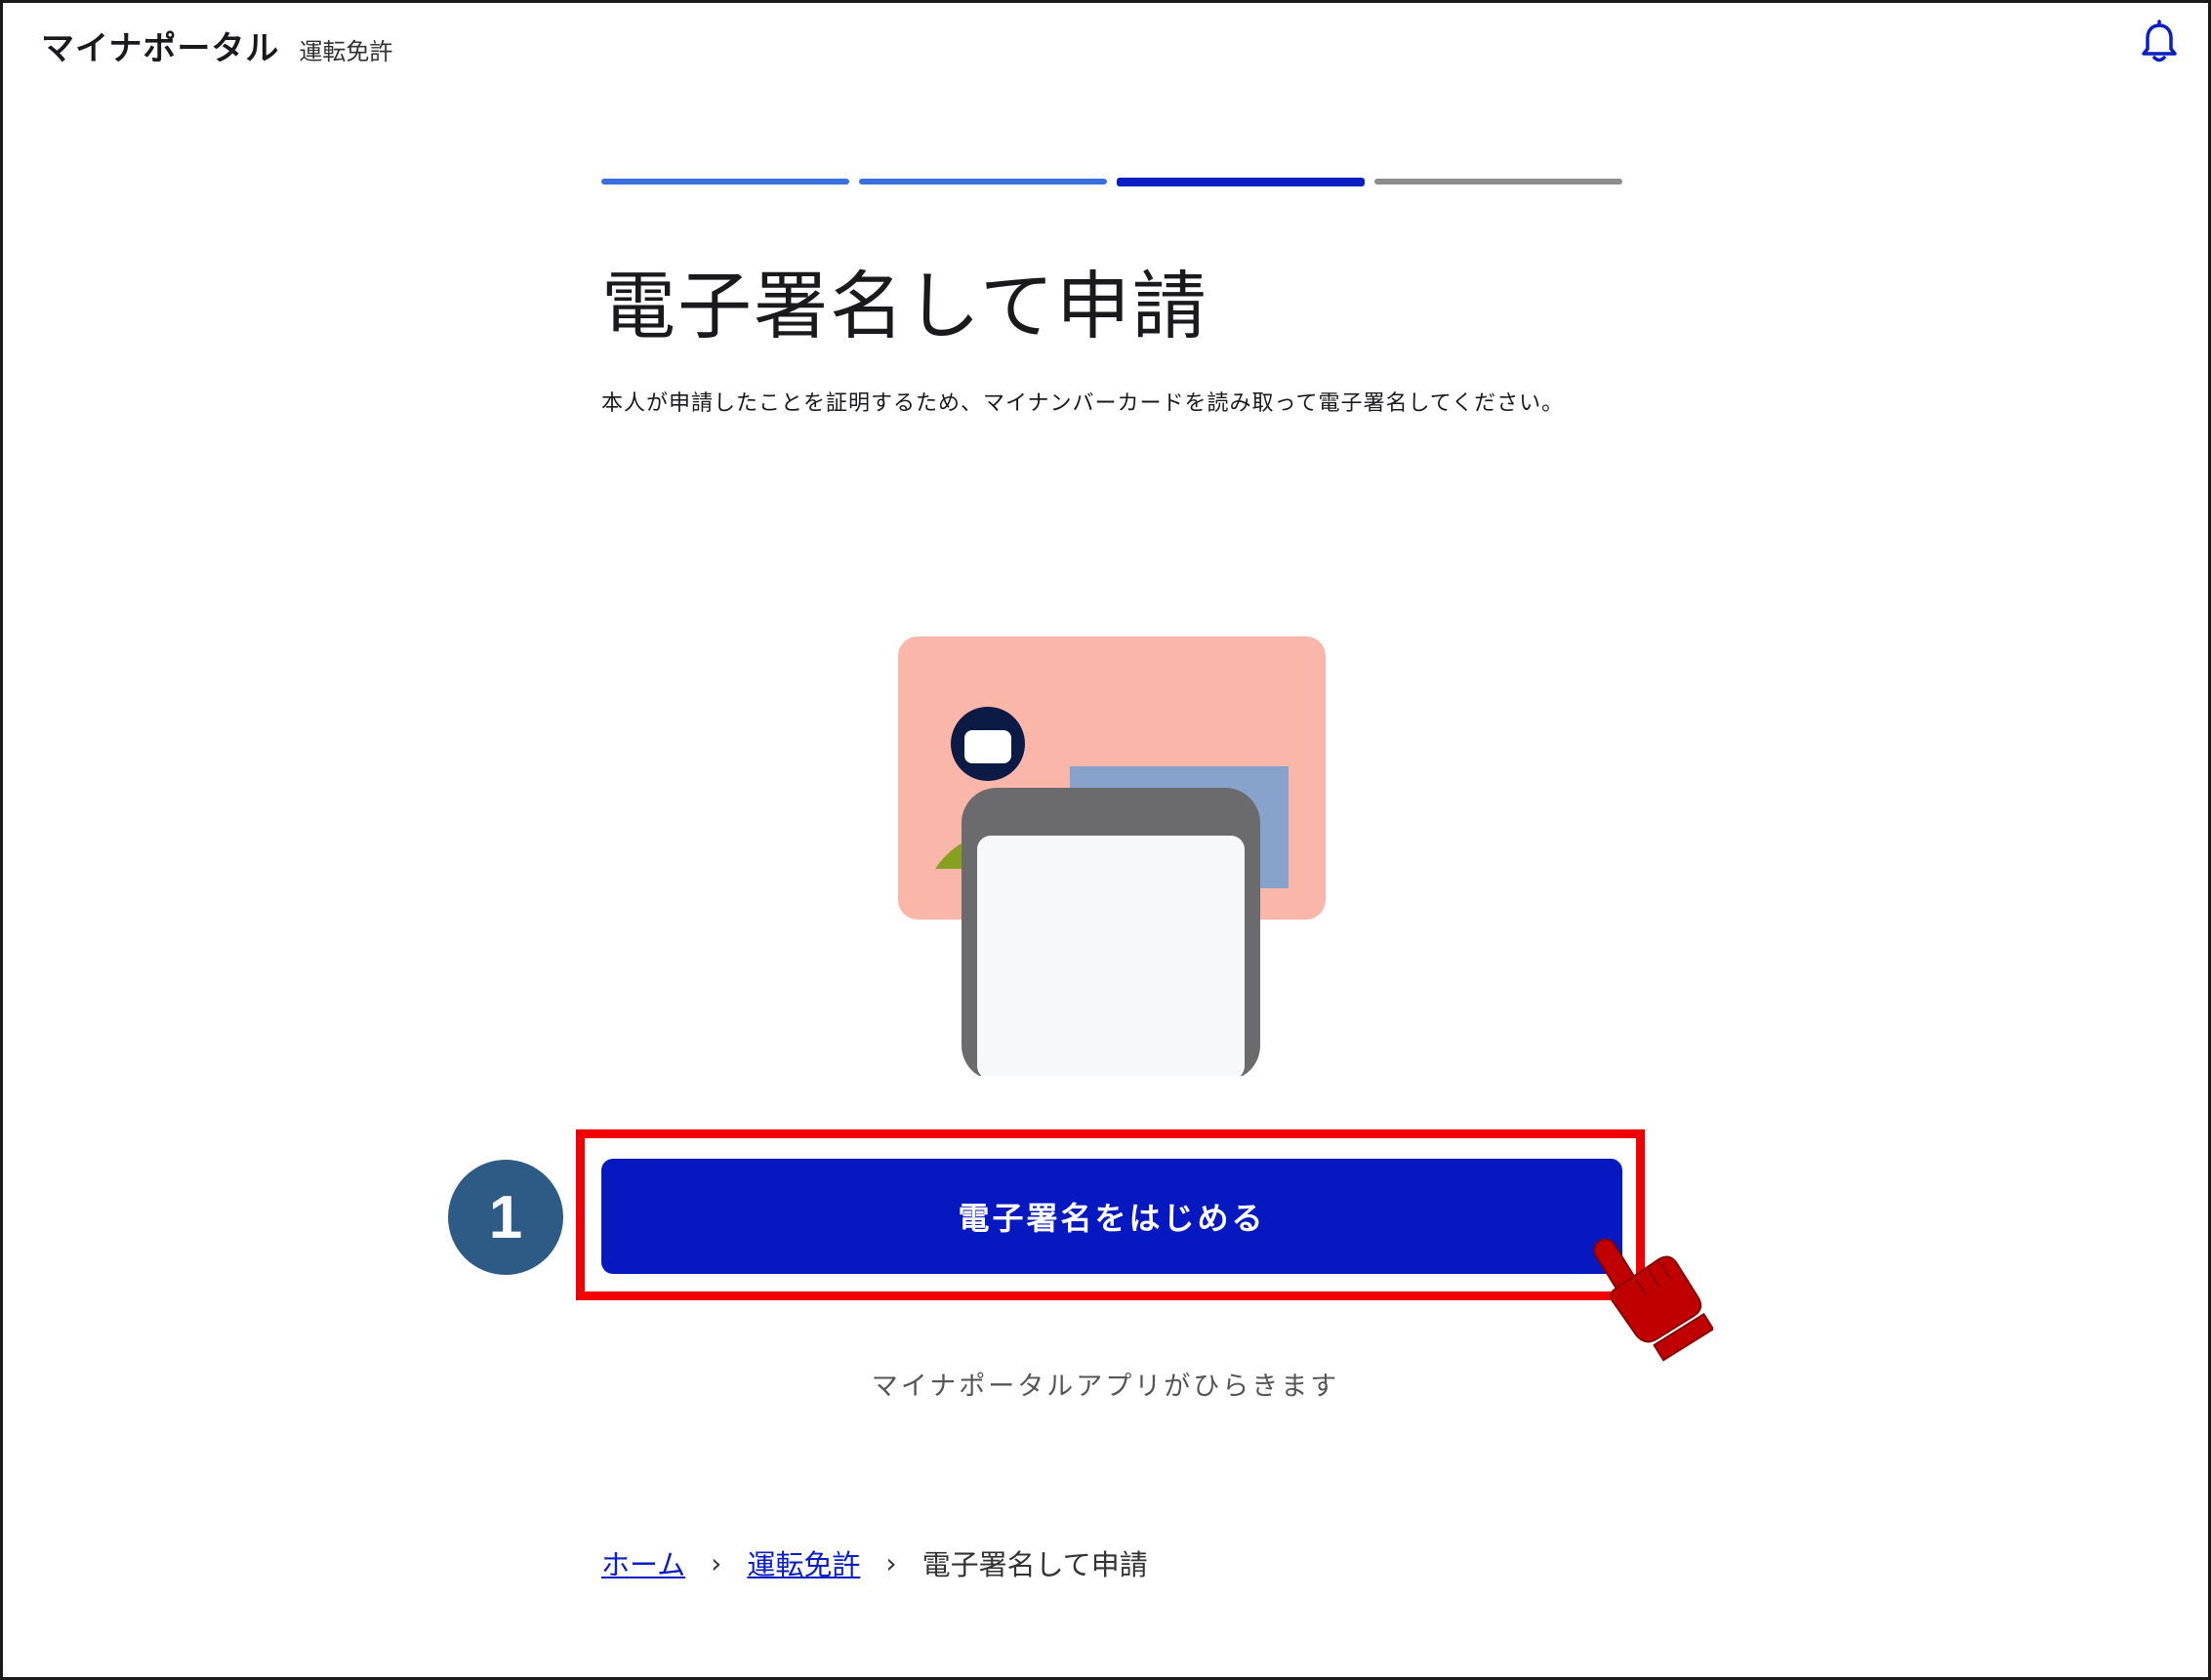  Describe the element at coordinates (1498, 181) in the screenshot. I see `step-4-indicator` at that location.